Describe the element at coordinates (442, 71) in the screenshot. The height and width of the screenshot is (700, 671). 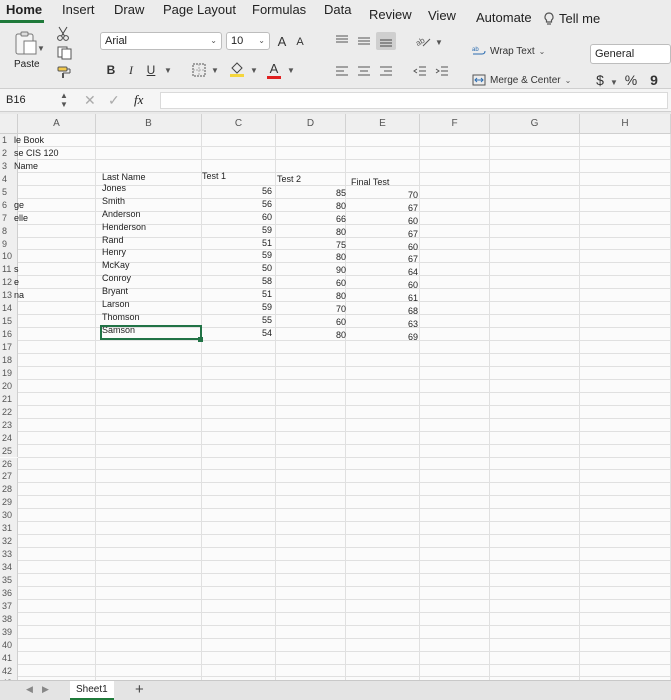
I see `increase-indent-button` at that location.